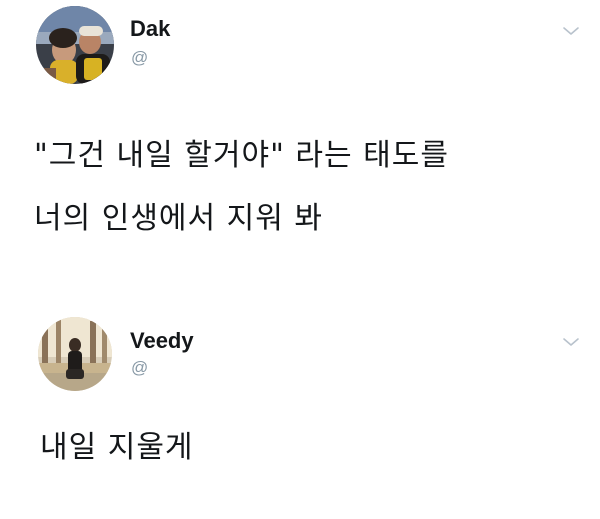 The width and height of the screenshot is (600, 519). I want to click on user-name: Veedy, so click(162, 341).